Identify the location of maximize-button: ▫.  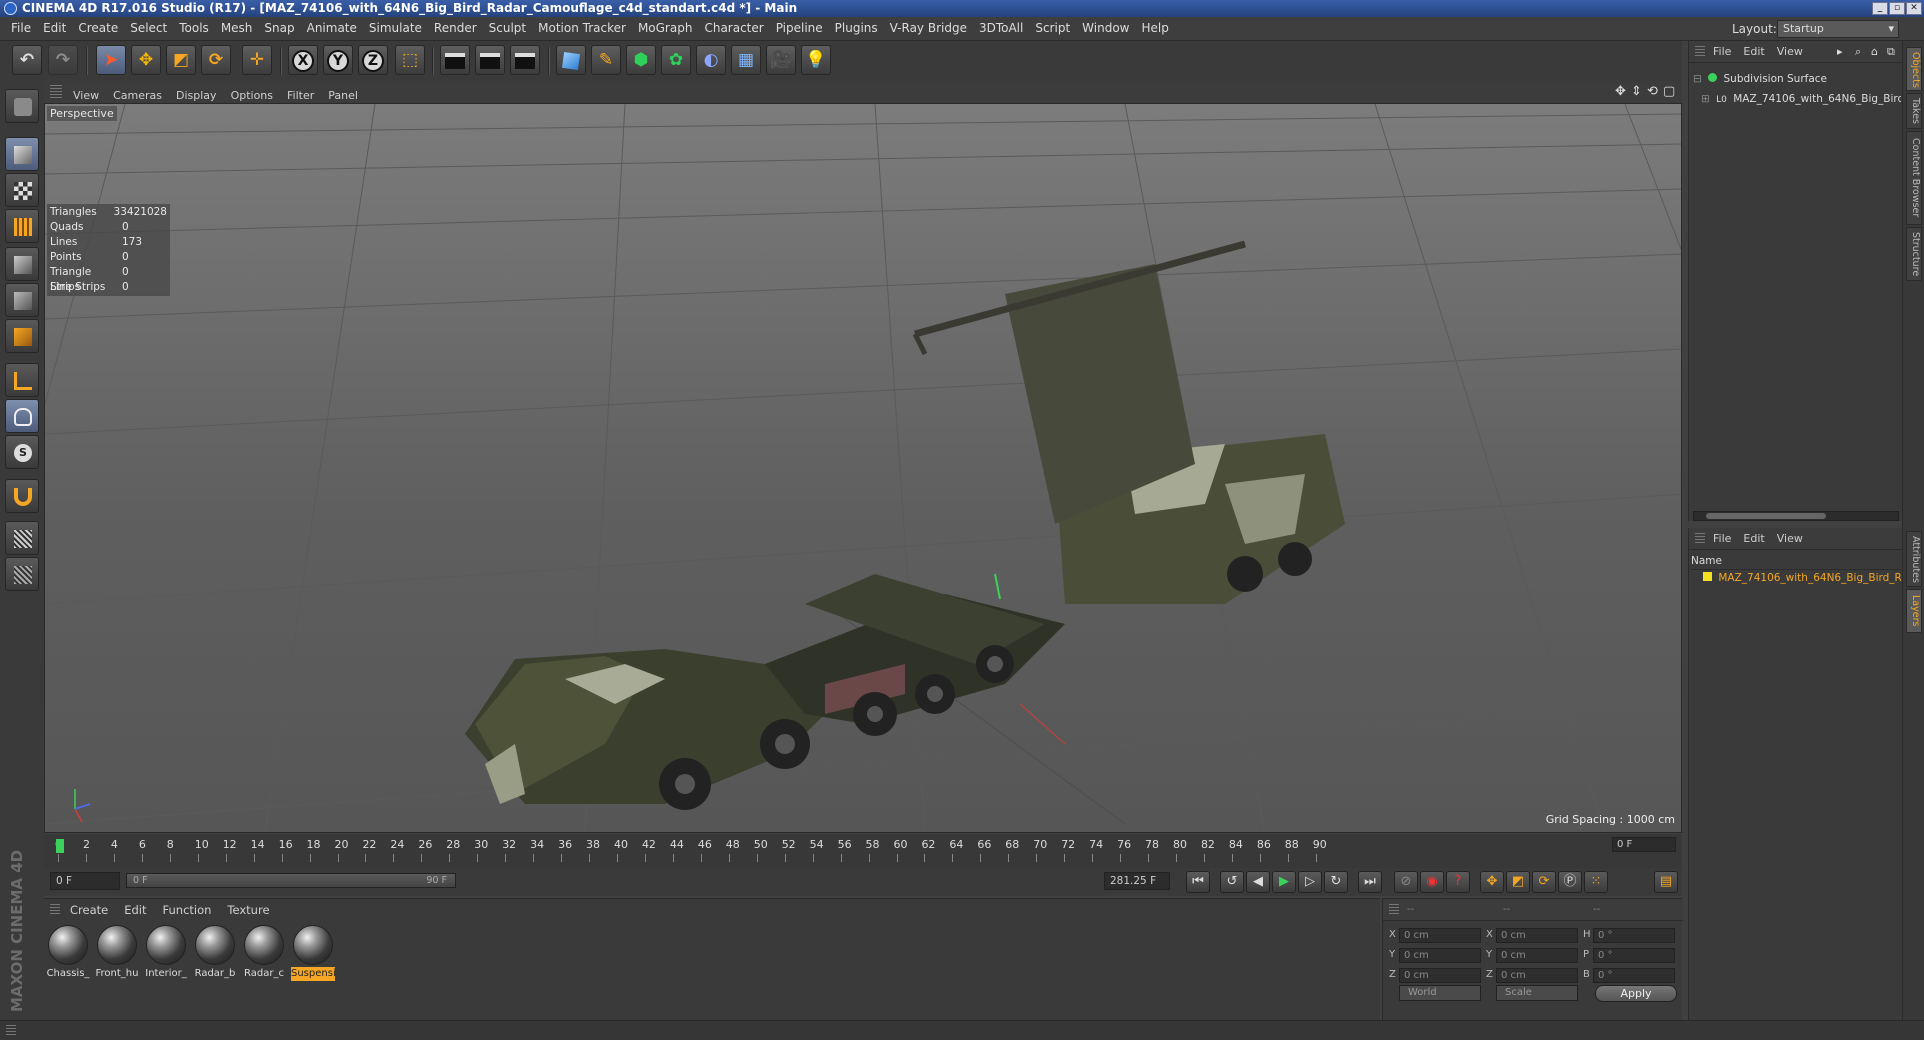
(1897, 8).